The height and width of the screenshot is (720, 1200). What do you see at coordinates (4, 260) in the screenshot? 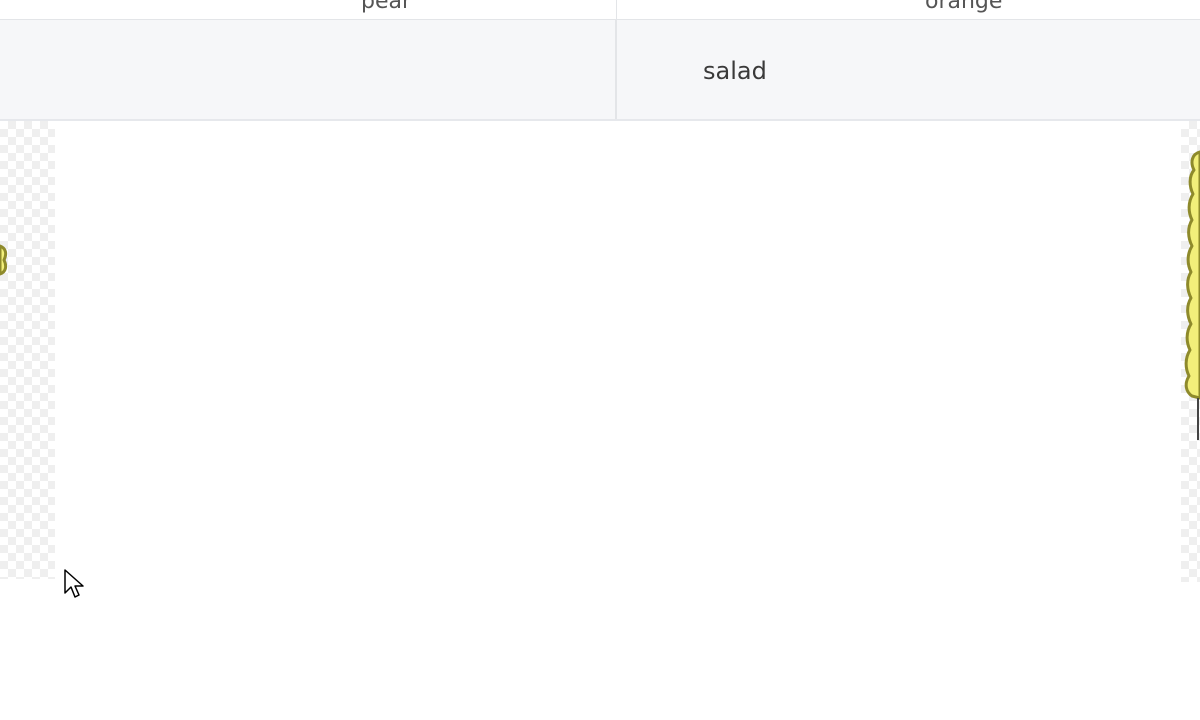
I see `left-yellow-shape` at bounding box center [4, 260].